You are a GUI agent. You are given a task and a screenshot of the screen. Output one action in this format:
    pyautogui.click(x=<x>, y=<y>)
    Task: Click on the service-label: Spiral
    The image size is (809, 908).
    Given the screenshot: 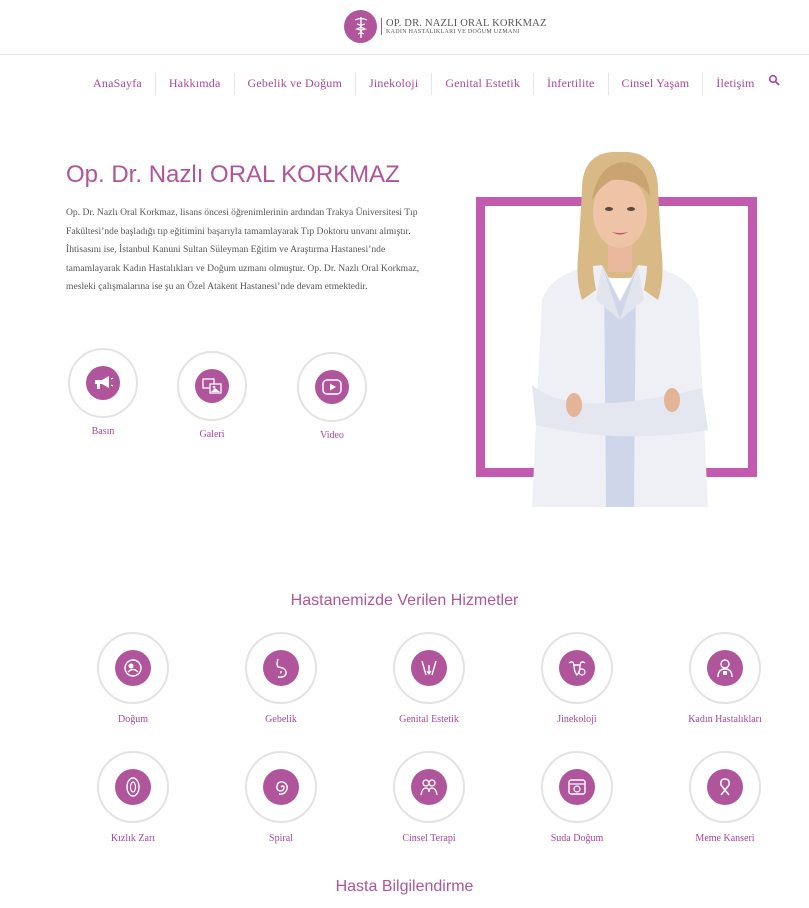 What is the action you would take?
    pyautogui.click(x=281, y=838)
    